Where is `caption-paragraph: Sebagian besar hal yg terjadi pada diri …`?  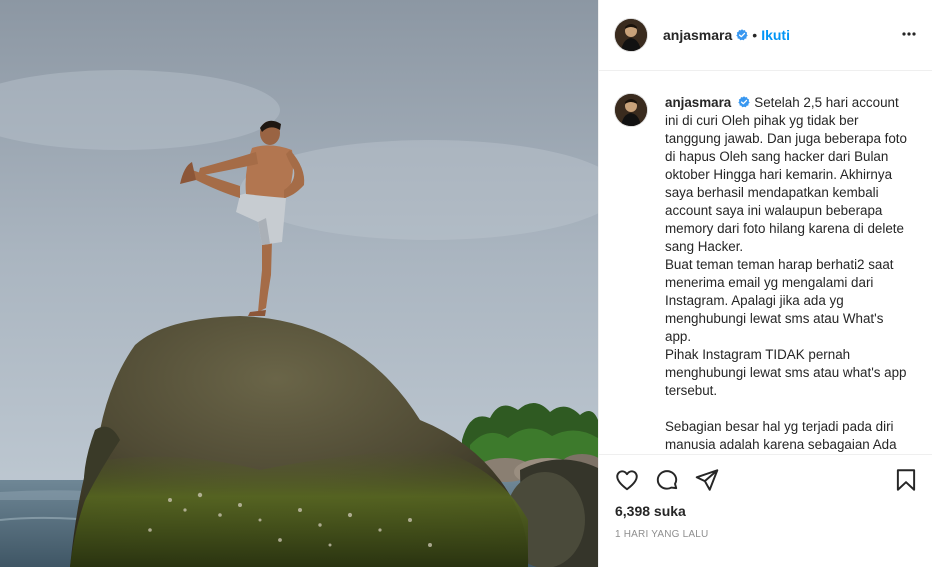 caption-paragraph: Sebagian besar hal yg terjadi pada diri … is located at coordinates (781, 435).